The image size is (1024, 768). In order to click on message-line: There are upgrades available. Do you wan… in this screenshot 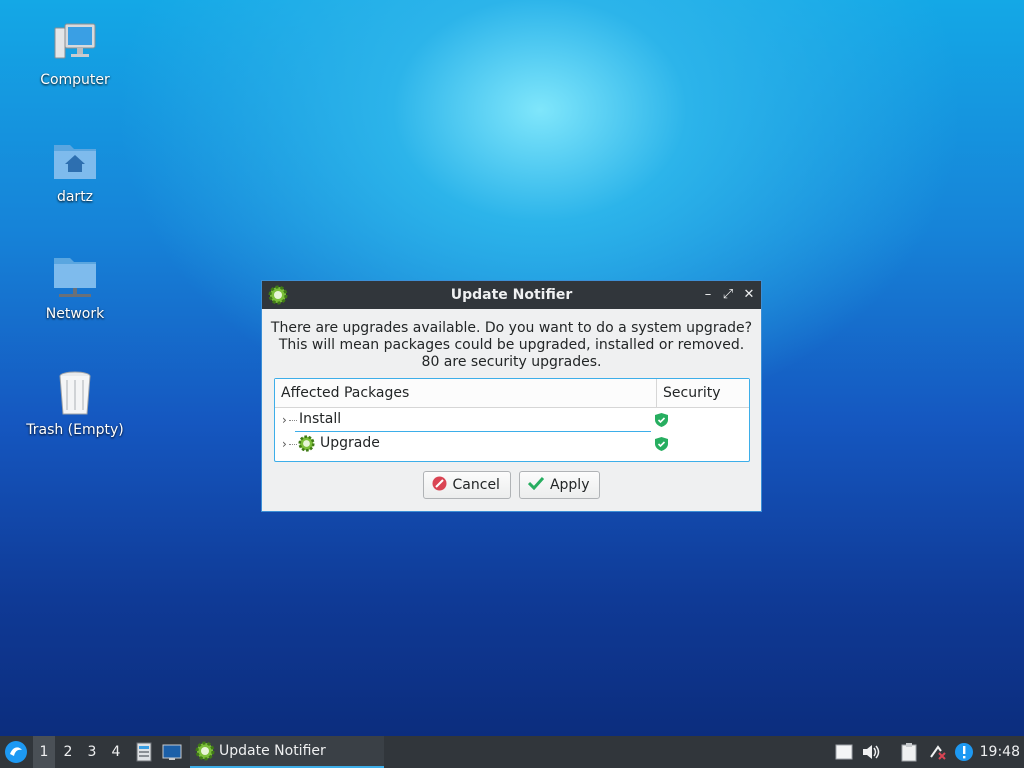, I will do `click(511, 328)`.